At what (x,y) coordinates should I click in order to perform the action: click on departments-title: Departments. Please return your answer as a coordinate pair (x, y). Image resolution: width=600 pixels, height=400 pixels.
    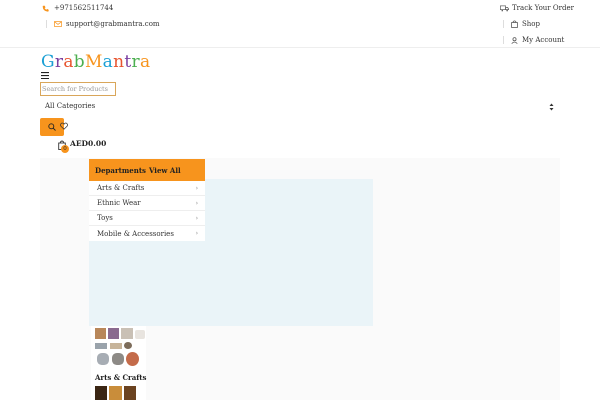
    Looking at the image, I should click on (120, 170).